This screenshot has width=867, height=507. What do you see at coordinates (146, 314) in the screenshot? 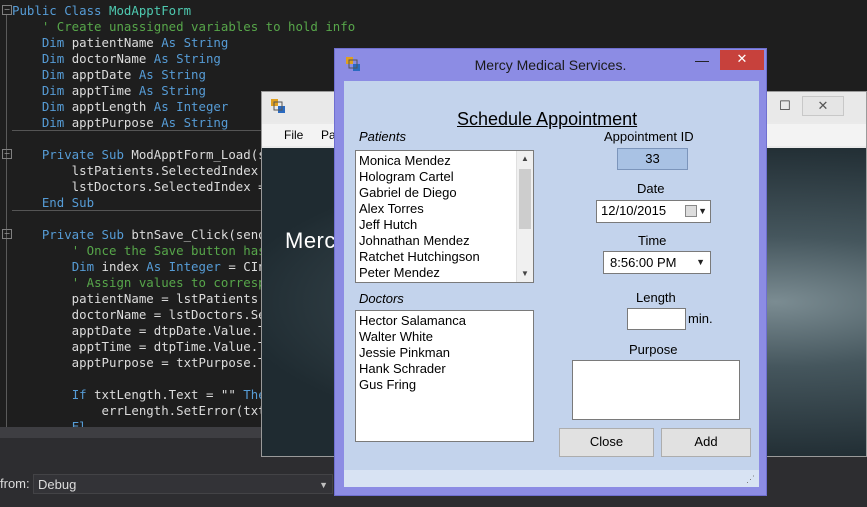
I see `code-line: doctorName = lstDoctors.Sele` at bounding box center [146, 314].